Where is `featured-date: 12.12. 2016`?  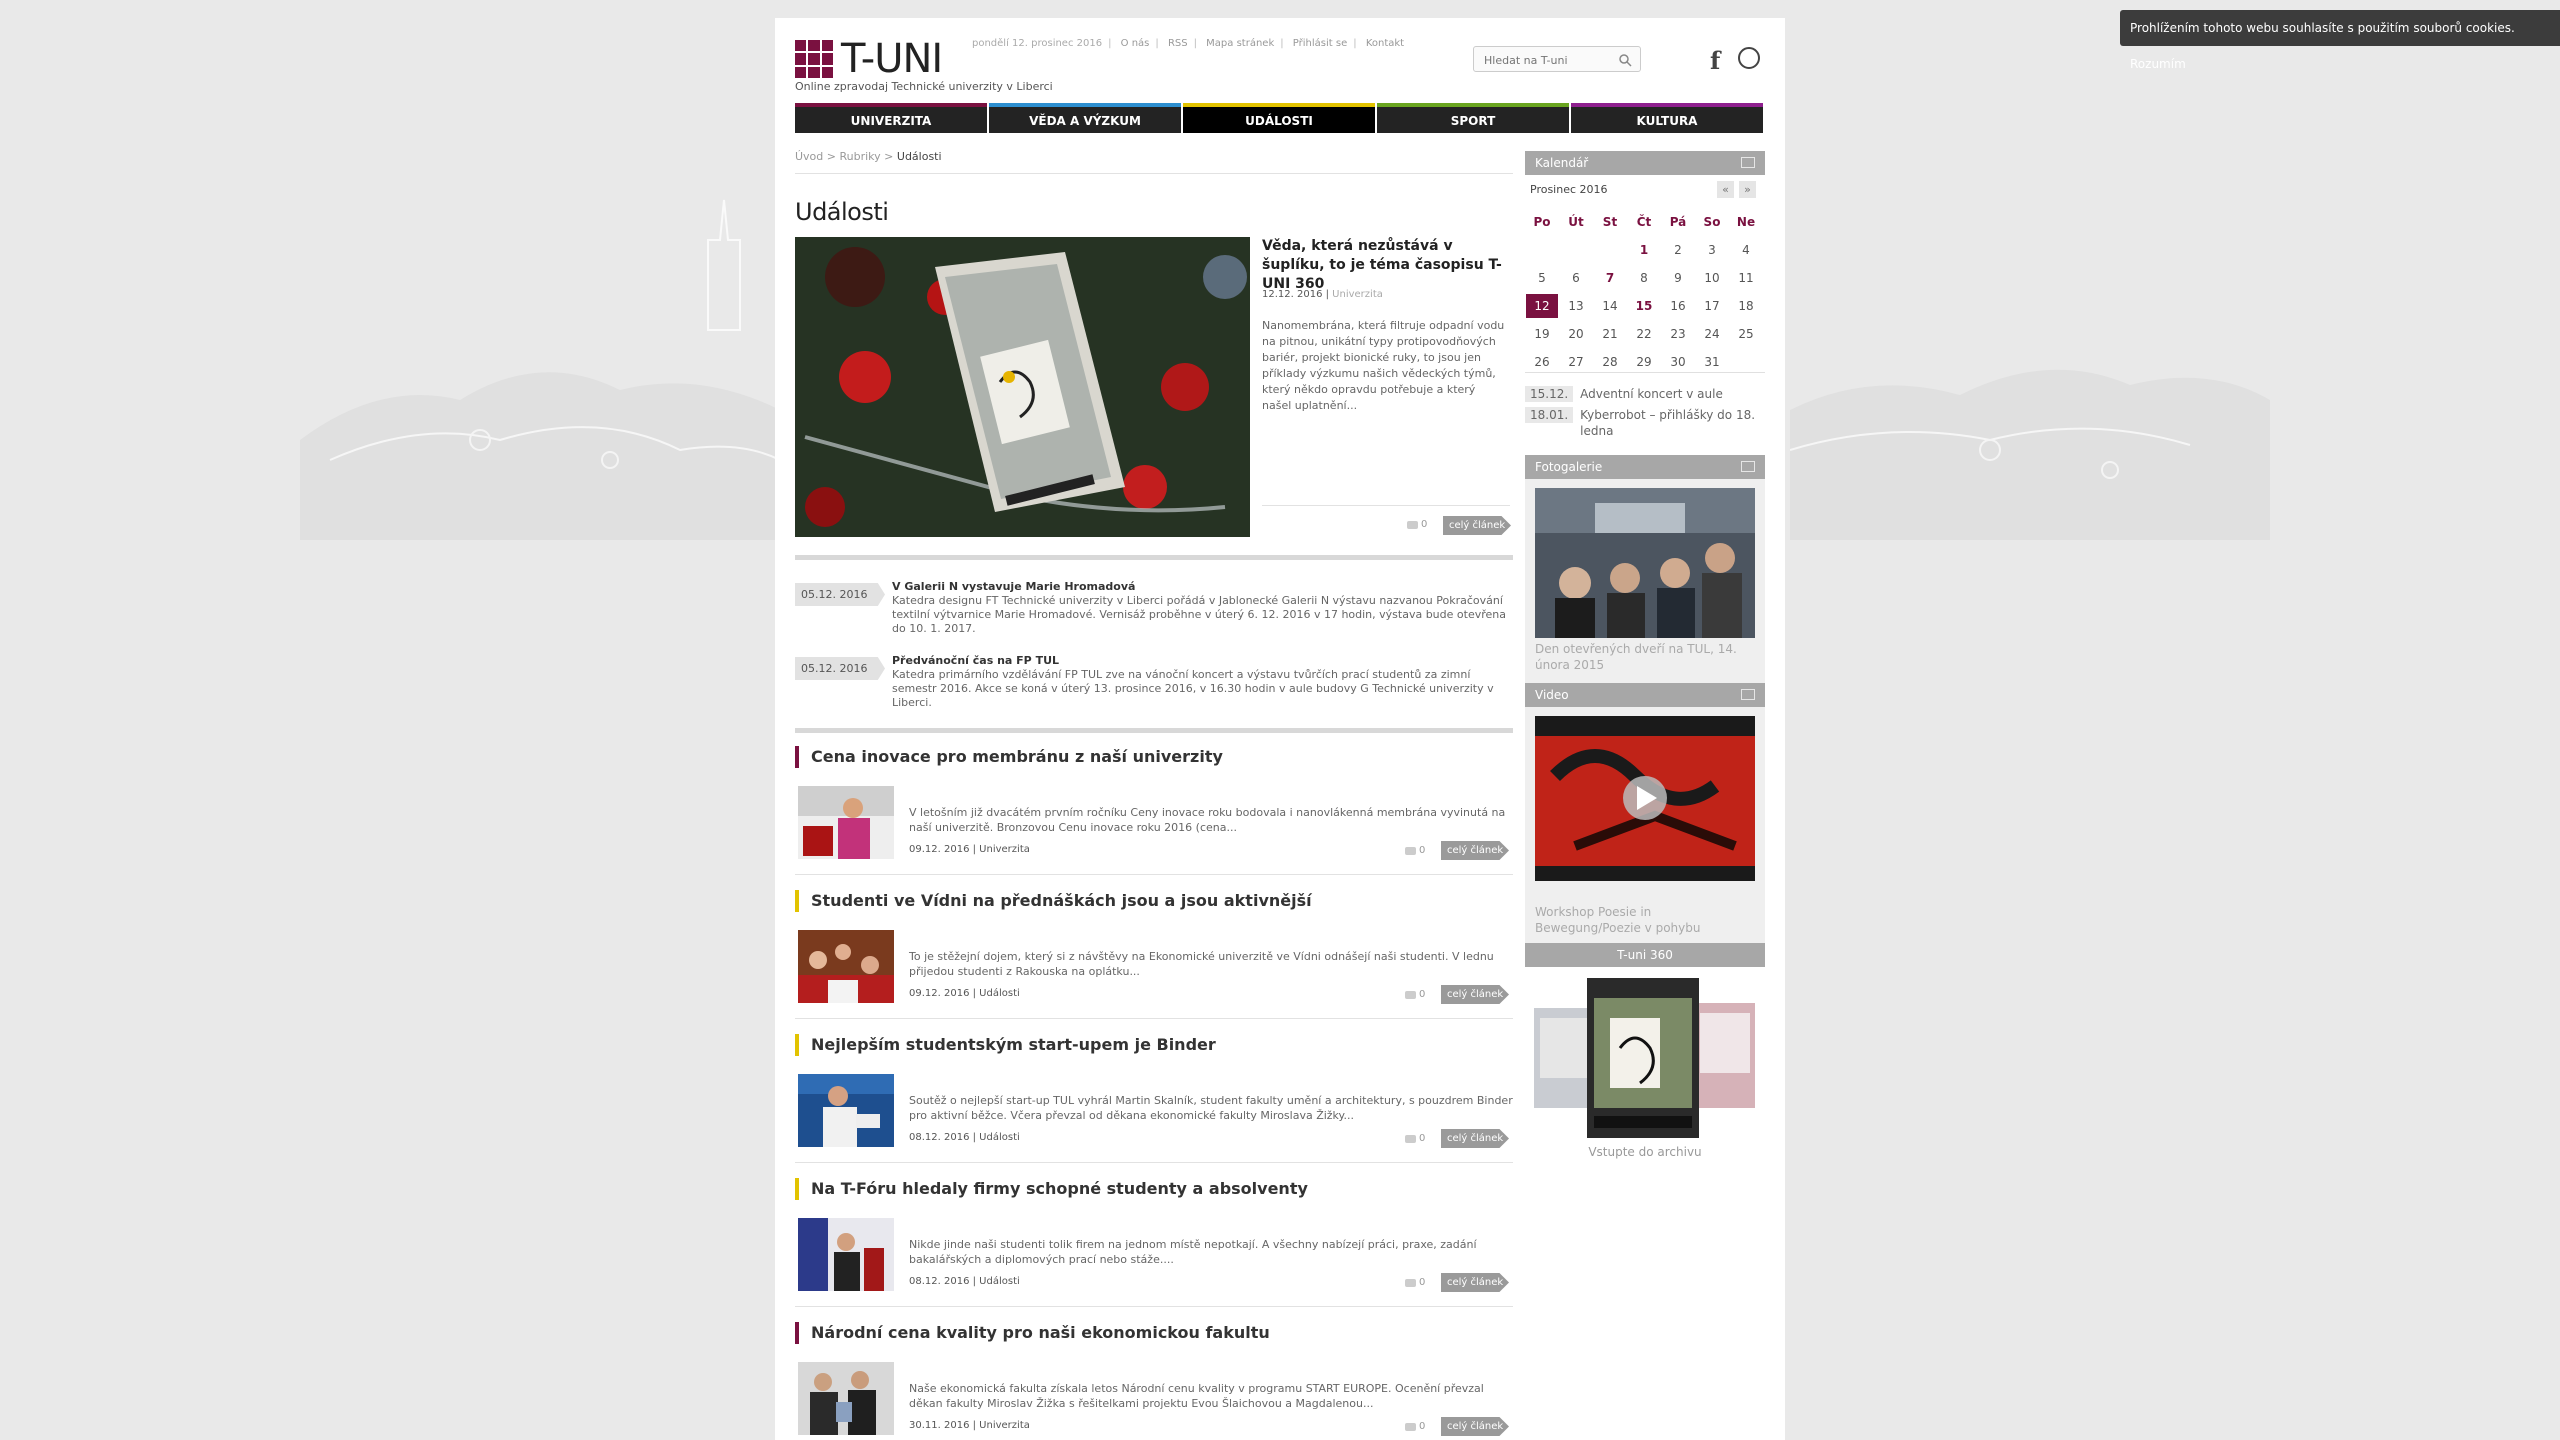 featured-date: 12.12. 2016 is located at coordinates (1292, 294).